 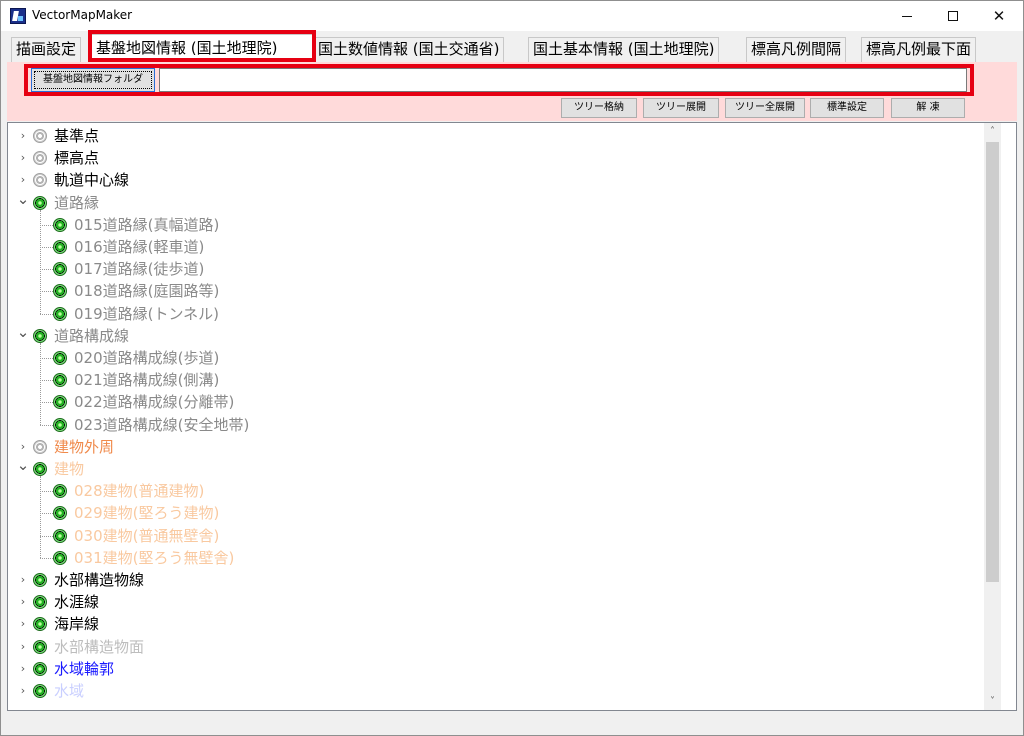 I want to click on tree-expand-button: ツリー展開, so click(x=681, y=108).